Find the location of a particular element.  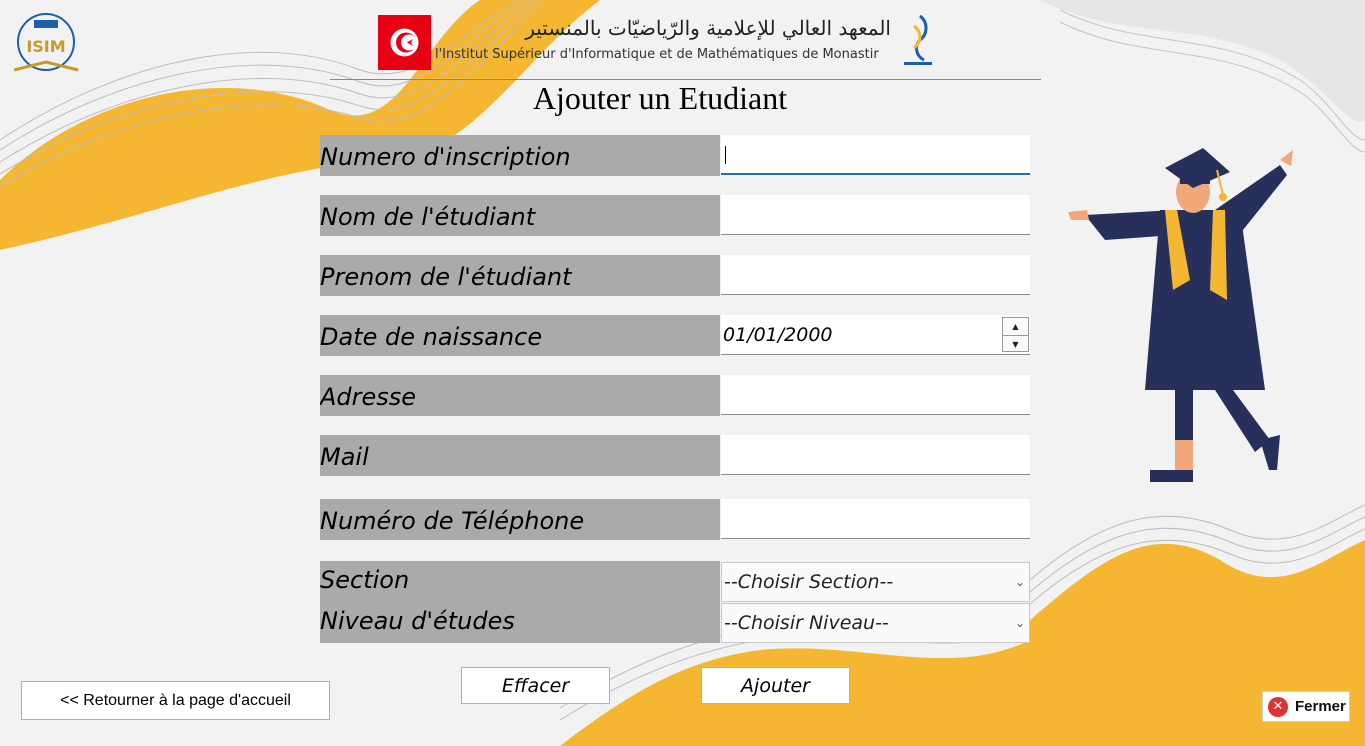

add-button: Ajouter is located at coordinates (775, 685).